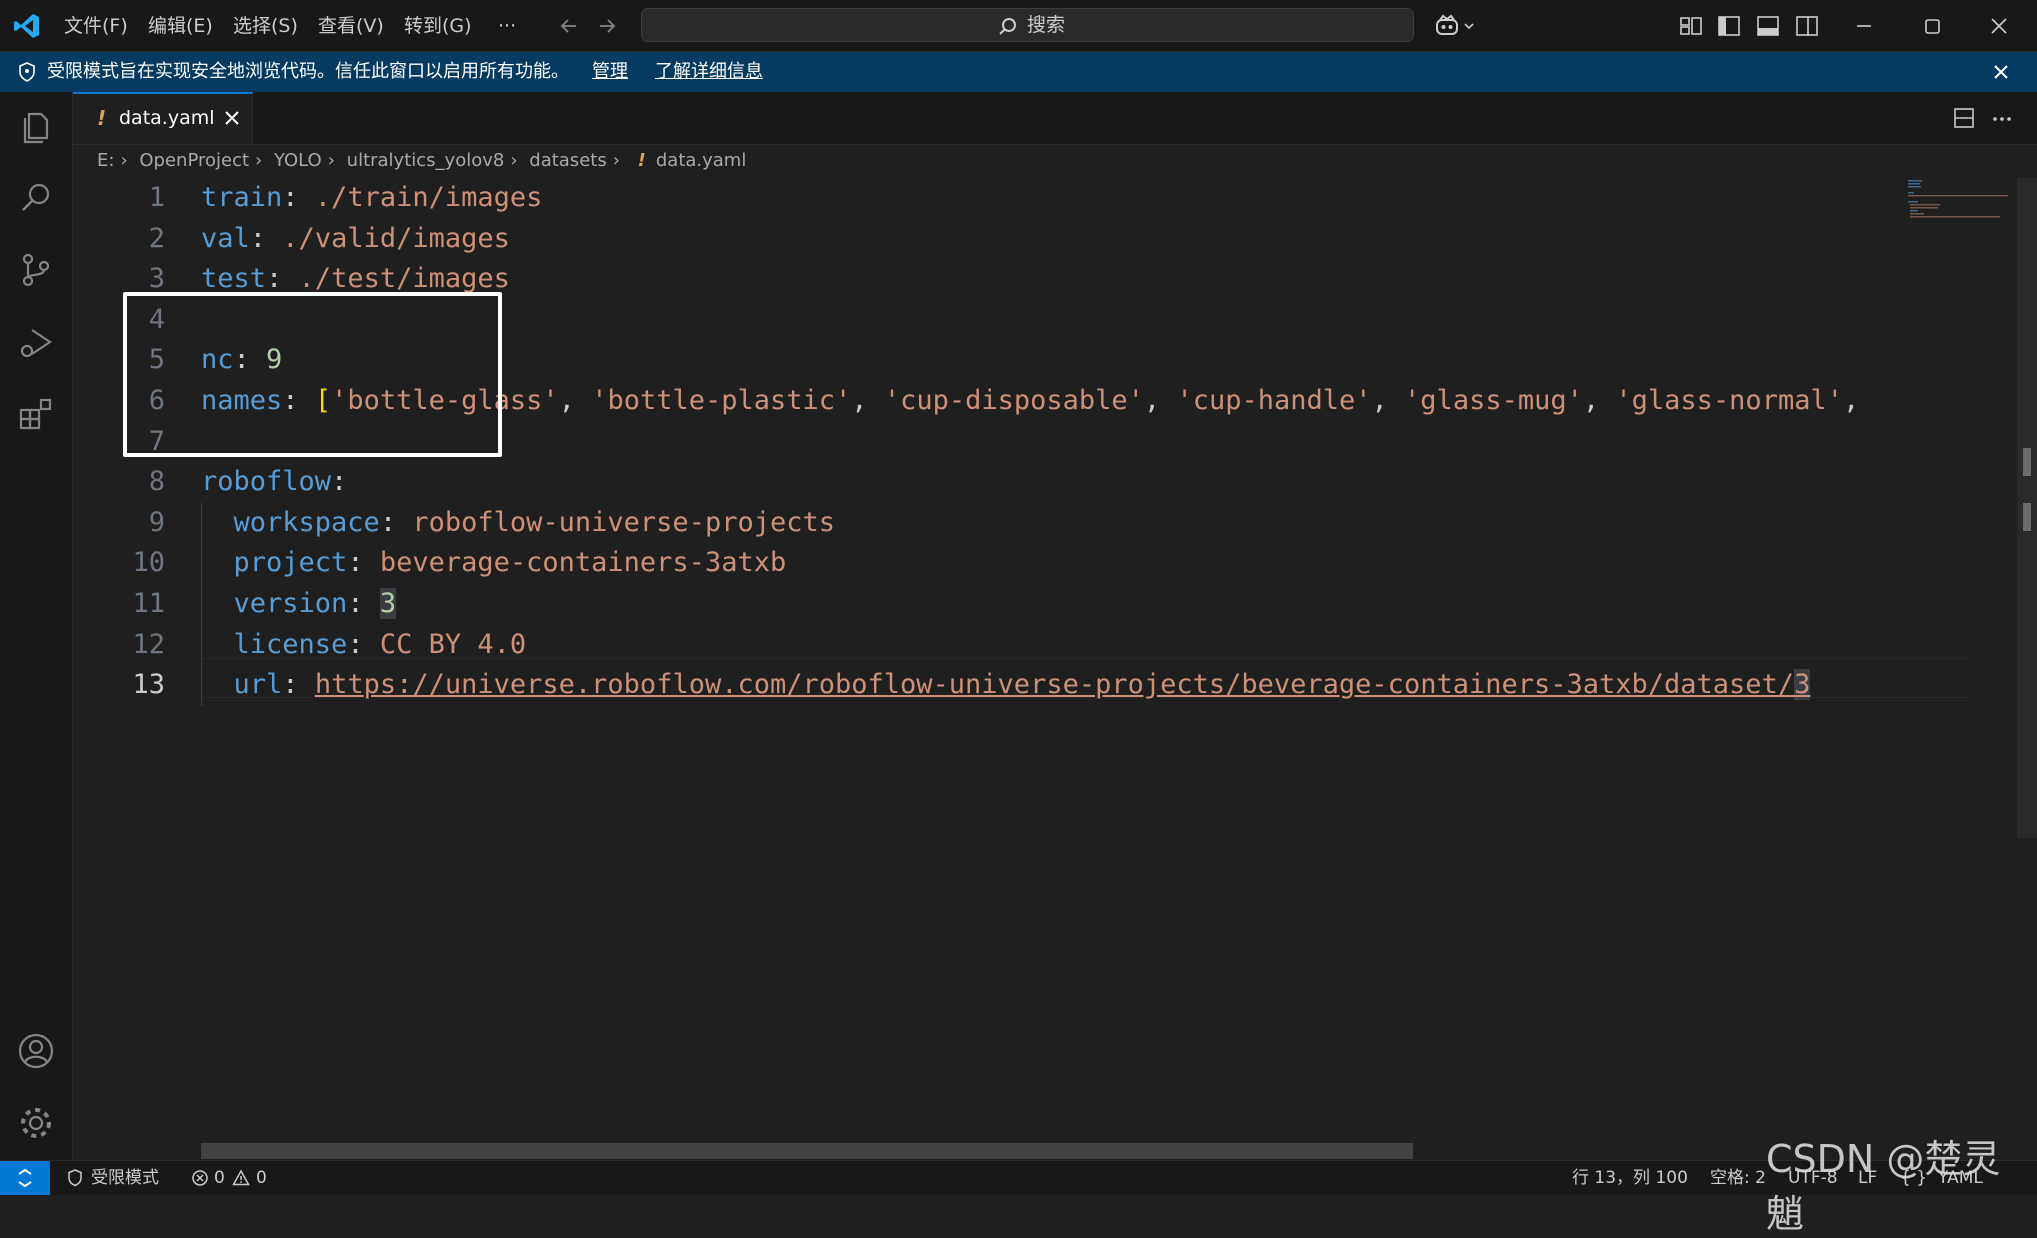  Describe the element at coordinates (1630, 1178) in the screenshot. I see `cursor-position: 行 13，列 100` at that location.